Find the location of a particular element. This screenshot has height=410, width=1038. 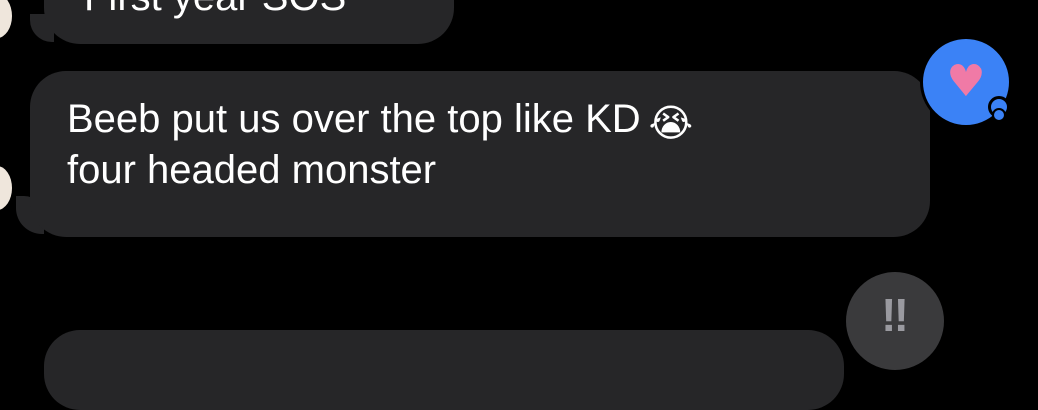

heart-icon: ♥ is located at coordinates (966, 81).